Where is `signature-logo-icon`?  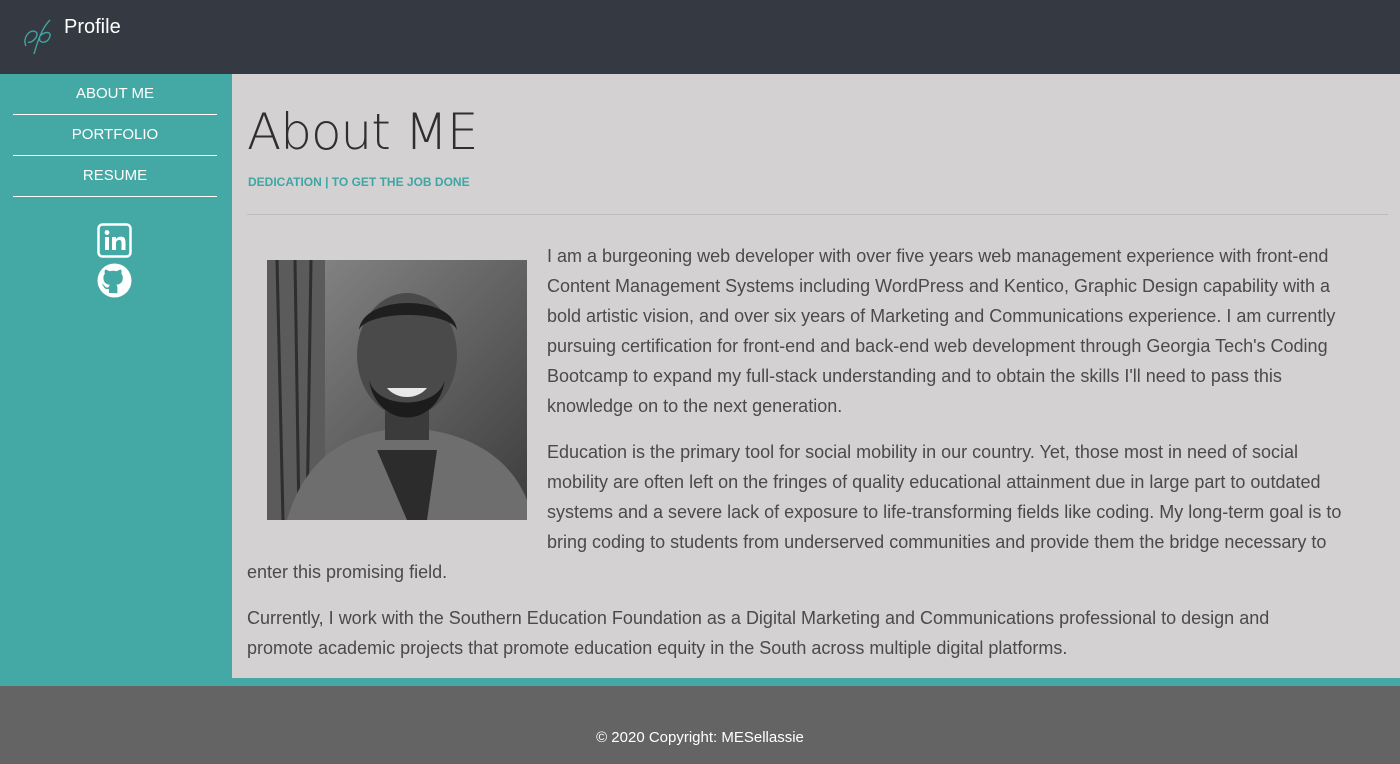
signature-logo-icon is located at coordinates (38, 37).